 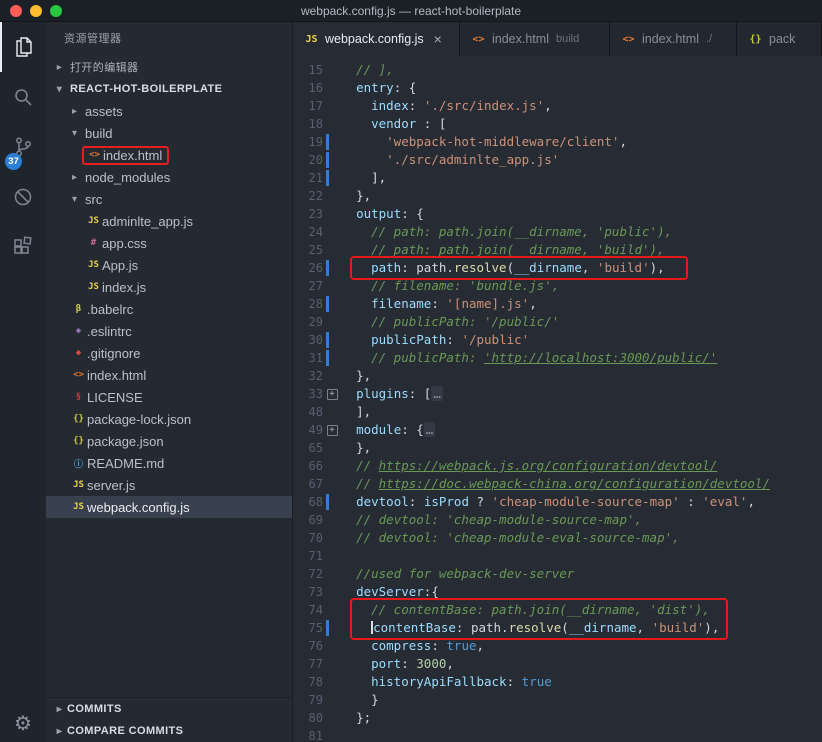 What do you see at coordinates (386, 87) in the screenshot?
I see `code-text: entry: {` at bounding box center [386, 87].